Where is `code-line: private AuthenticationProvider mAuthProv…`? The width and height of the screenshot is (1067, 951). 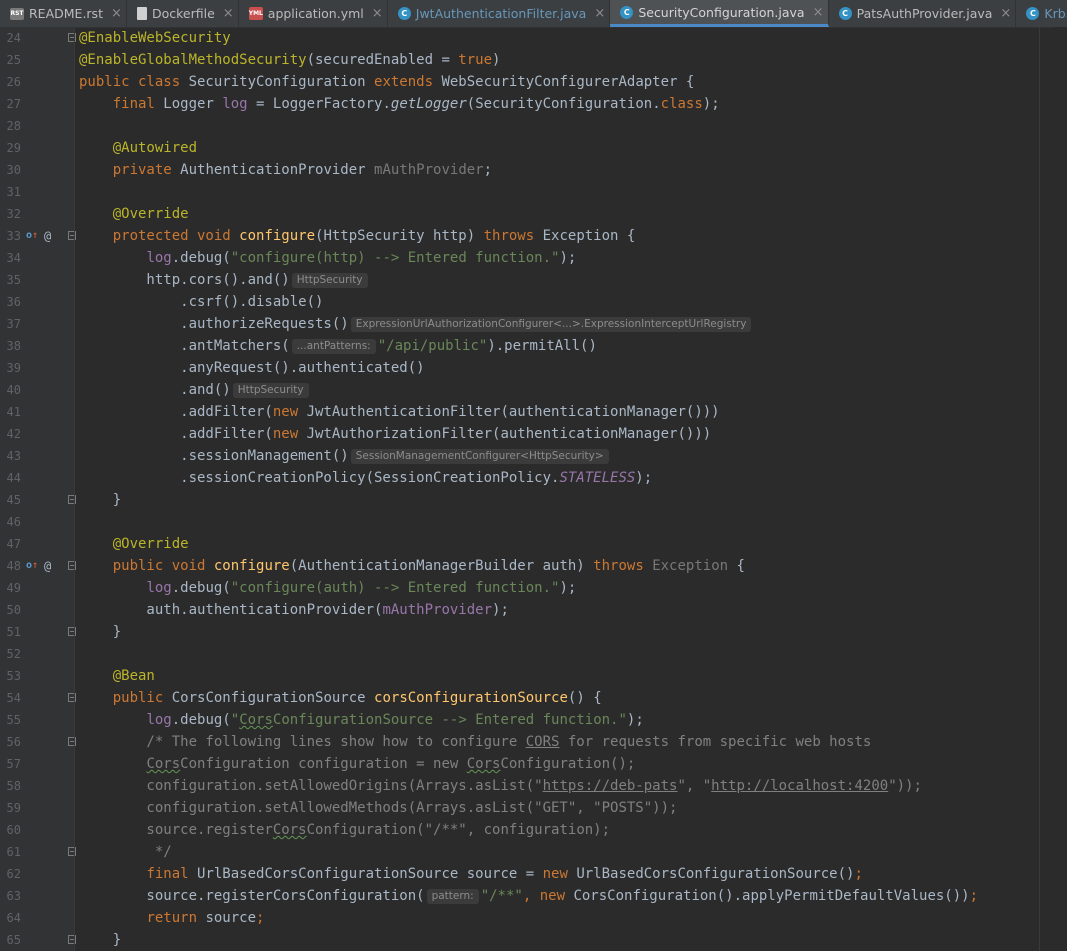
code-line: private AuthenticationProvider mAuthProv… is located at coordinates (285, 170).